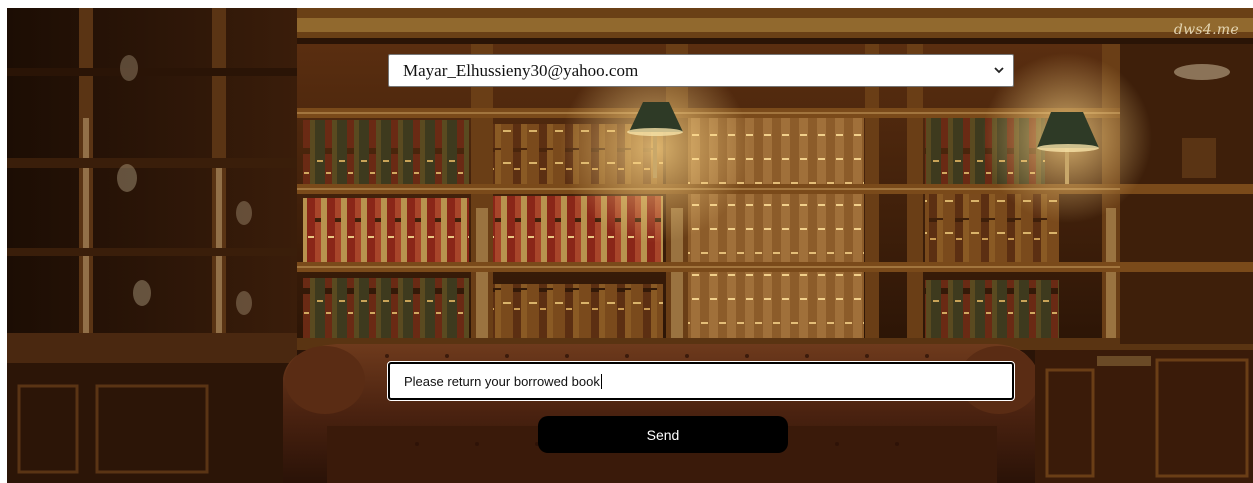 The width and height of the screenshot is (1253, 483). Describe the element at coordinates (663, 434) in the screenshot. I see `send-button: Send` at that location.